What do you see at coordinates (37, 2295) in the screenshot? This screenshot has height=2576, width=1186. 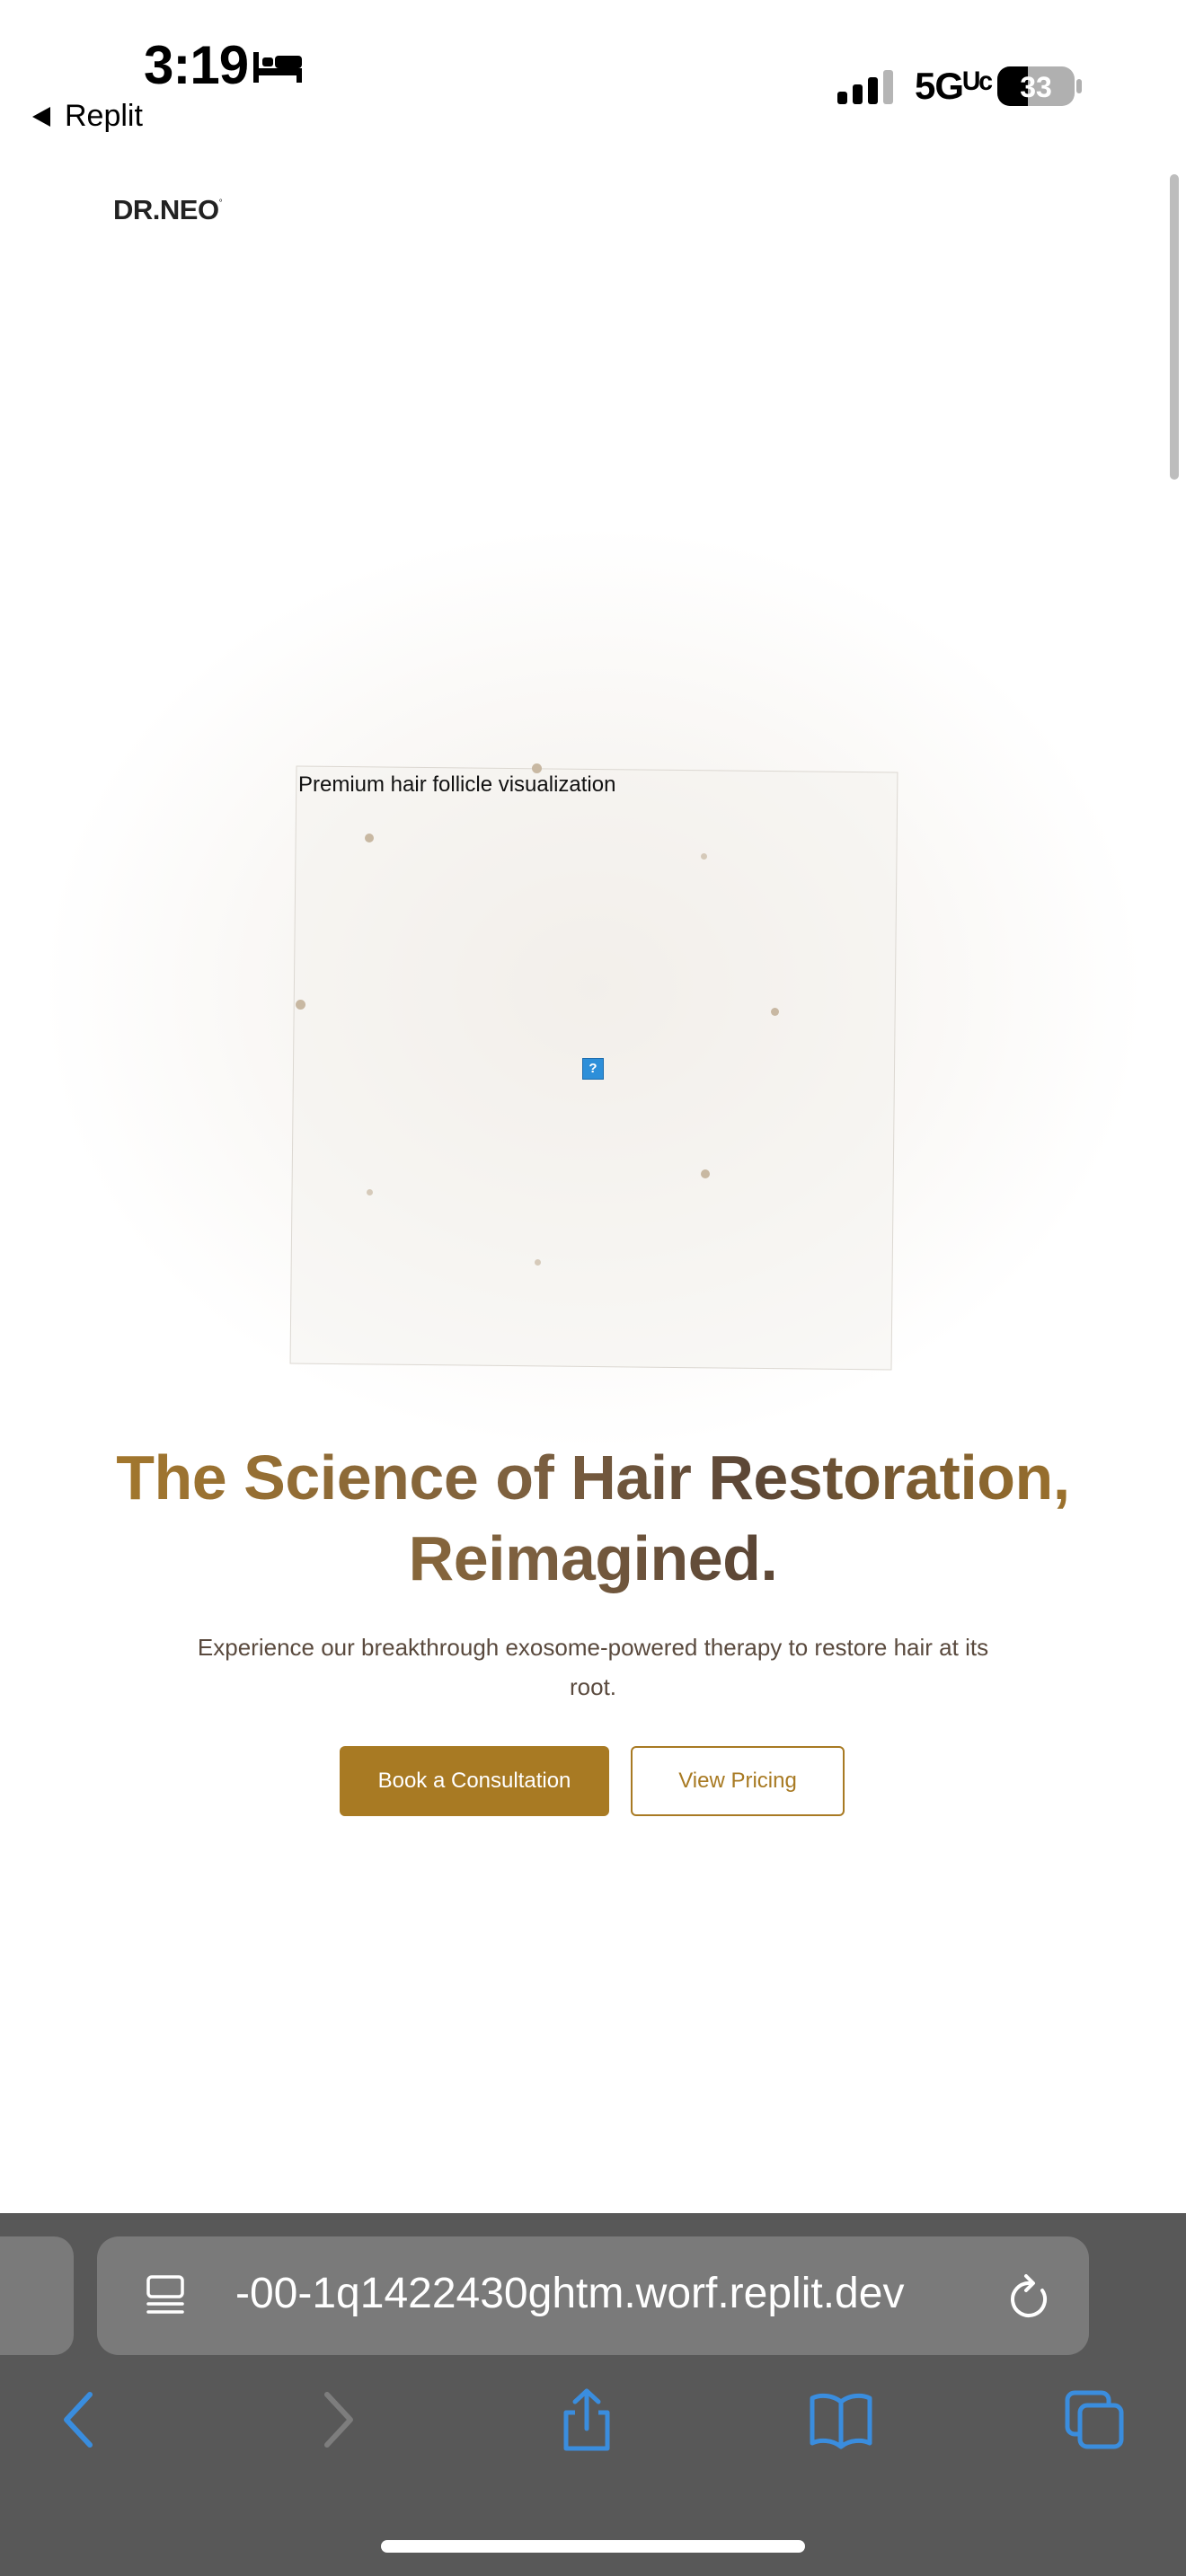 I see `previous-tab-peek` at bounding box center [37, 2295].